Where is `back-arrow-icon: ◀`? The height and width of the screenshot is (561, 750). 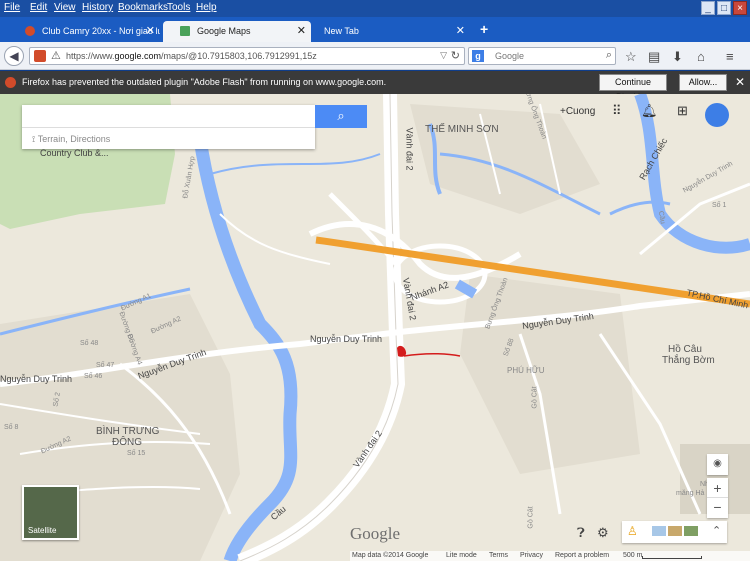 back-arrow-icon: ◀ is located at coordinates (14, 56).